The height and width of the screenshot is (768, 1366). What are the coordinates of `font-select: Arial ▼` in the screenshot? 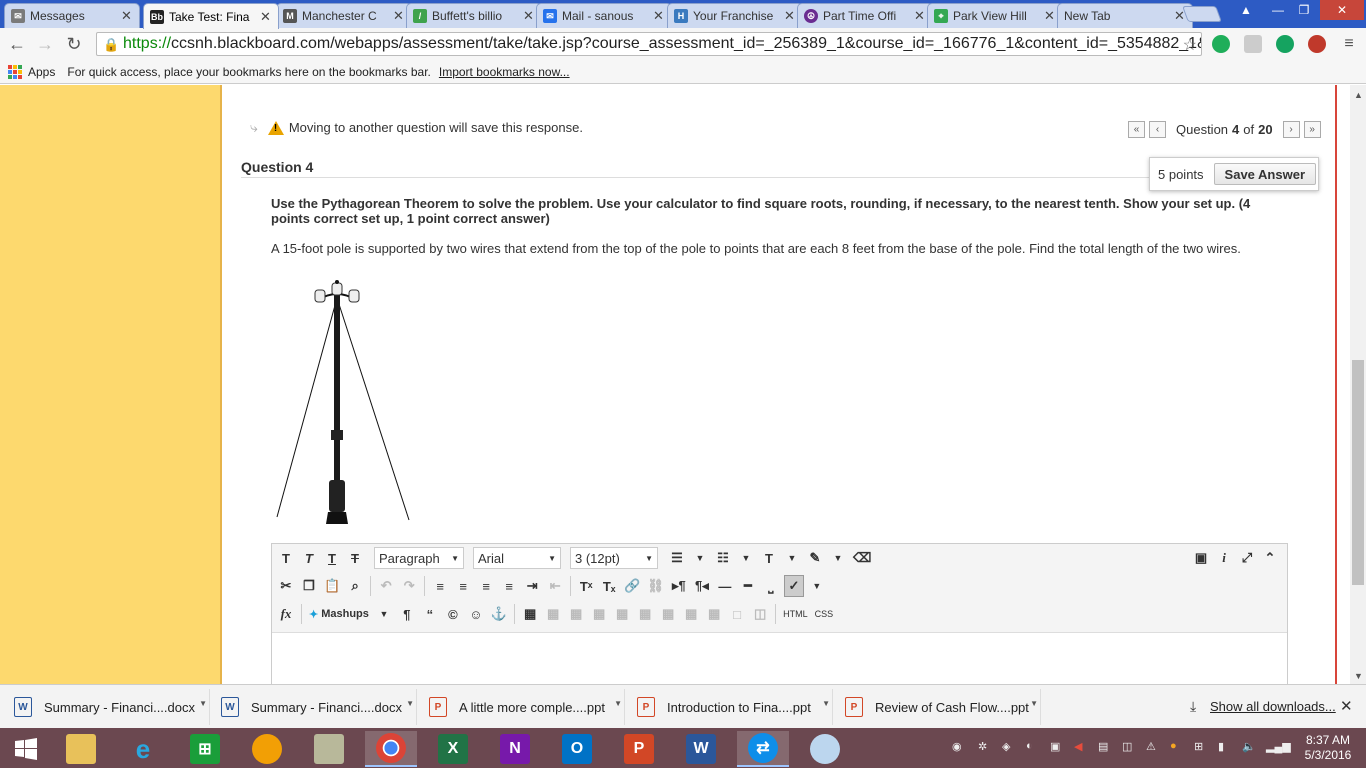 It's located at (517, 558).